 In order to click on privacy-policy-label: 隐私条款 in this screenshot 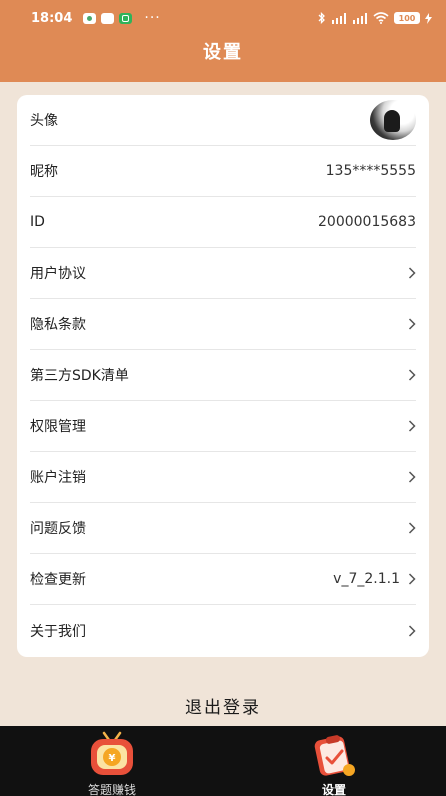, I will do `click(58, 325)`.